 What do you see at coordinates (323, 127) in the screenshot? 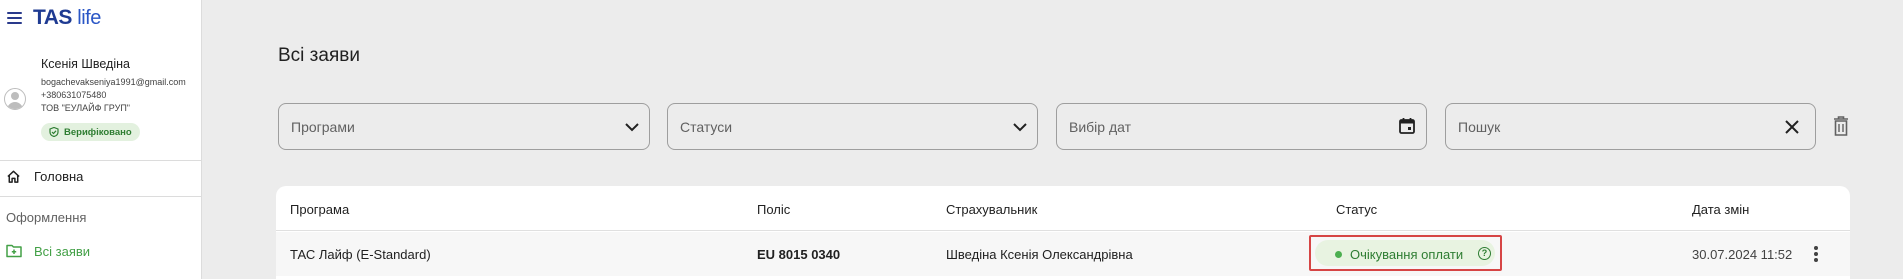
I see `programs-placeholder: Програми` at bounding box center [323, 127].